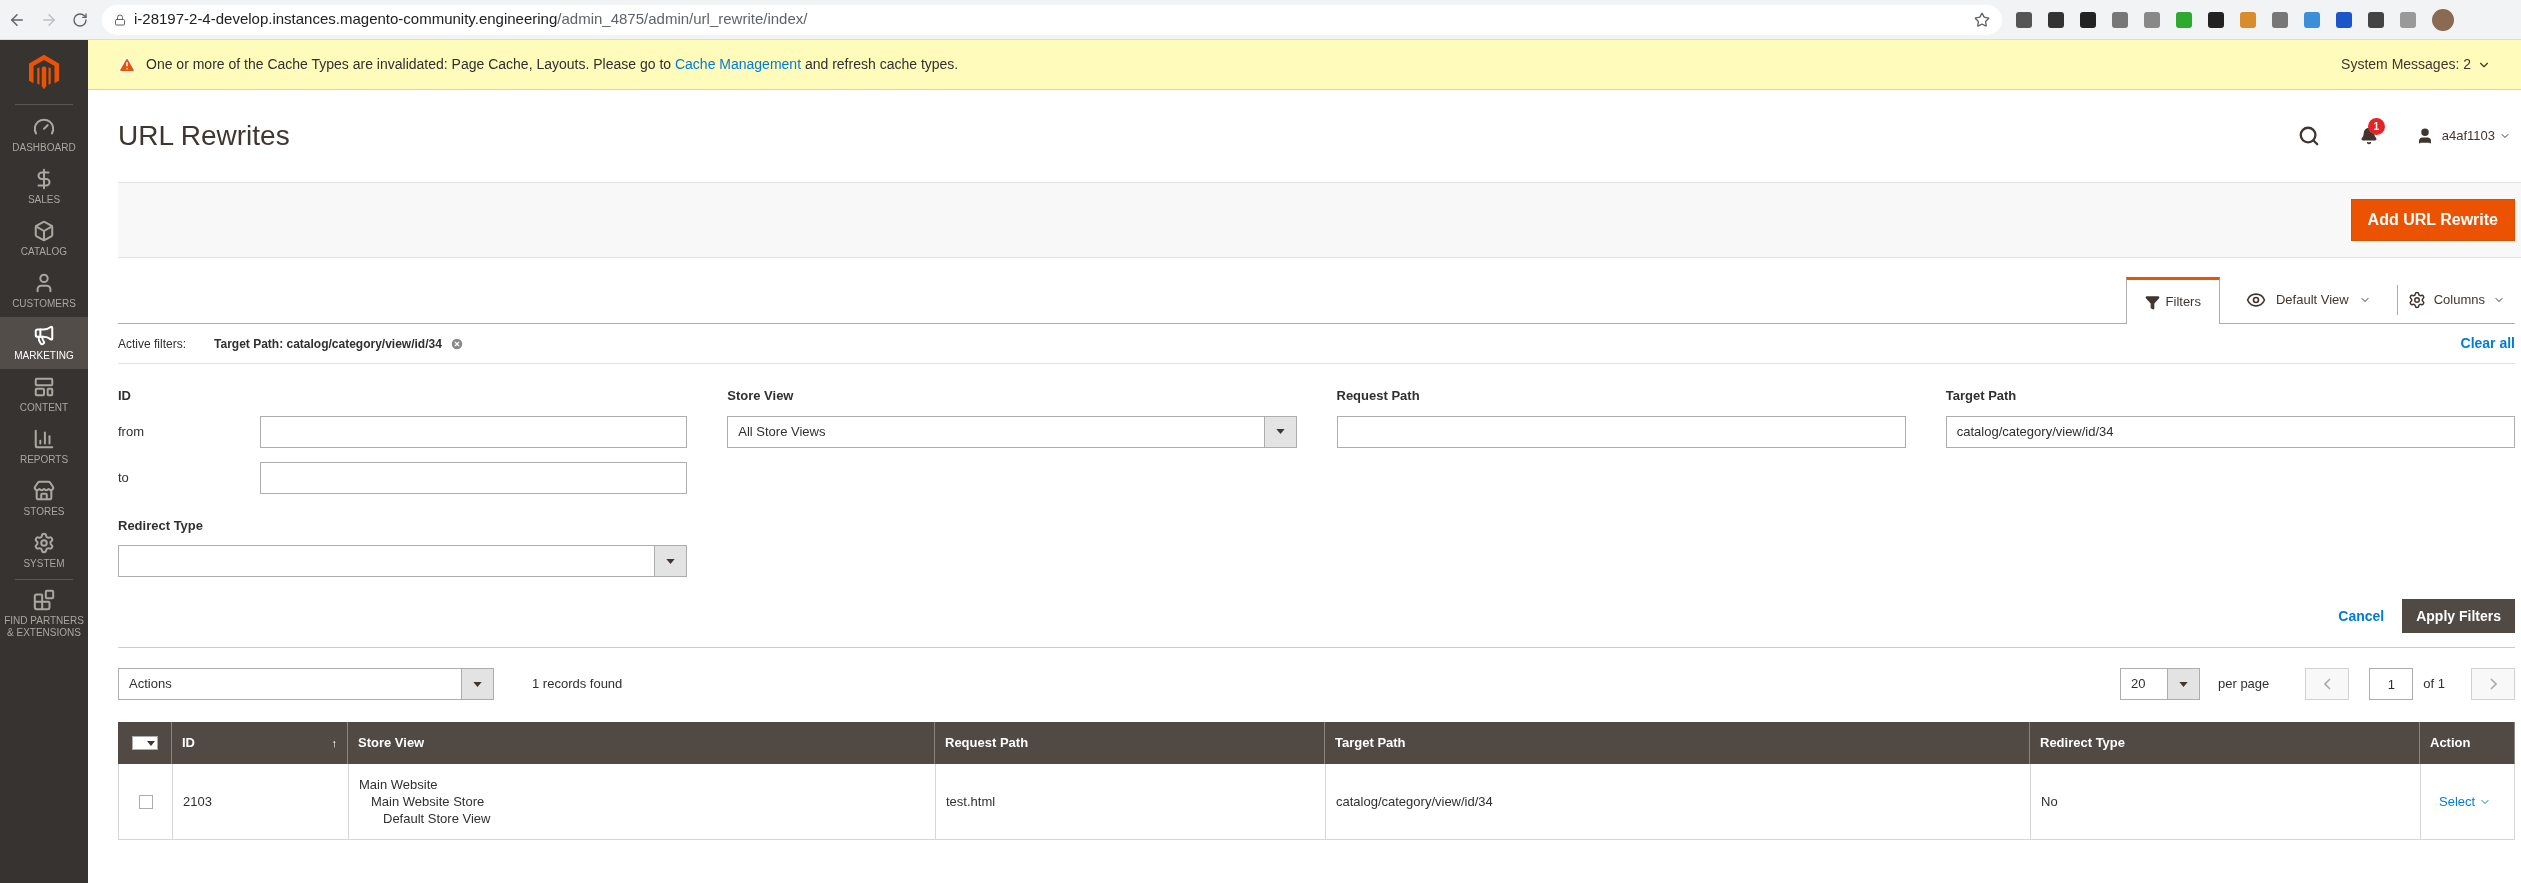  Describe the element at coordinates (44, 72) in the screenshot. I see `logo-icon` at that location.